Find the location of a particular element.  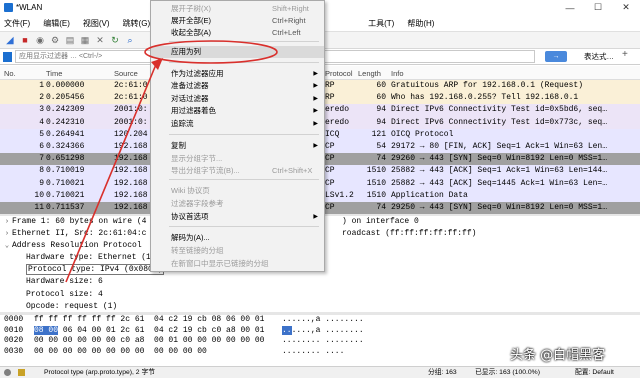

detail-text: Hardware size: 6 is located at coordinates (64, 282).